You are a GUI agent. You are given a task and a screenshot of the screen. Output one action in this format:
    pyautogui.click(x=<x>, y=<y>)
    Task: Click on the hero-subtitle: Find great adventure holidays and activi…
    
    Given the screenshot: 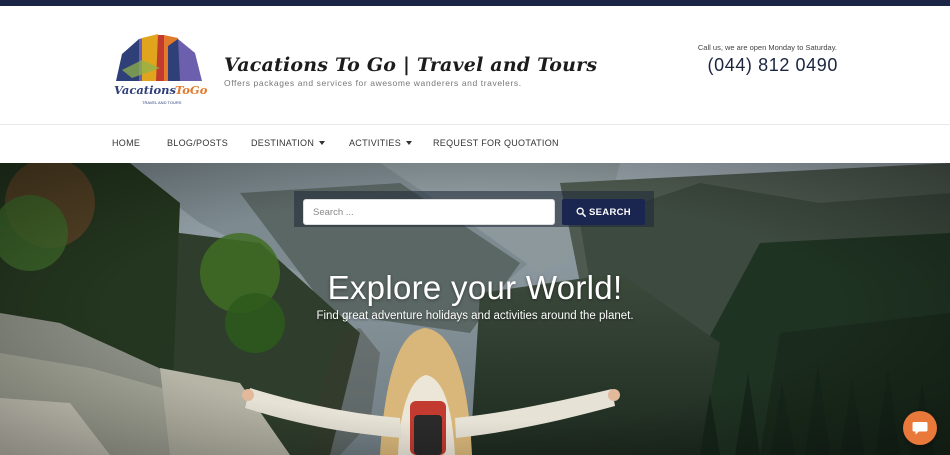 What is the action you would take?
    pyautogui.click(x=475, y=316)
    